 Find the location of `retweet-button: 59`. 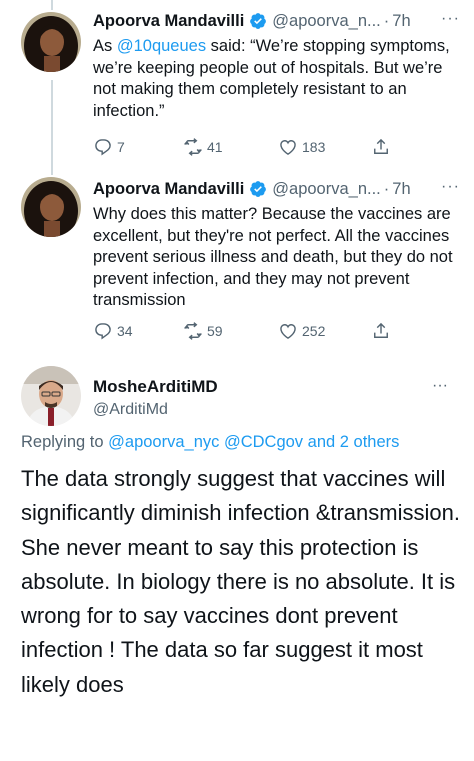

retweet-button: 59 is located at coordinates (203, 331).